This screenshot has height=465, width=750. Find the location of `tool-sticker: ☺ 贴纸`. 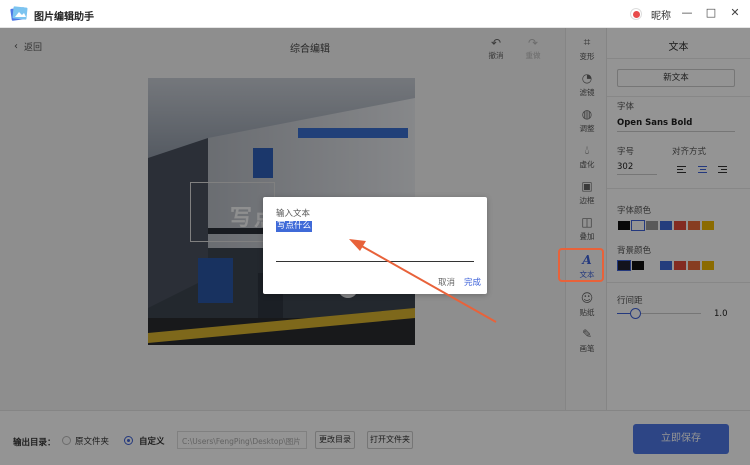

tool-sticker: ☺ 贴纸 is located at coordinates (587, 306).